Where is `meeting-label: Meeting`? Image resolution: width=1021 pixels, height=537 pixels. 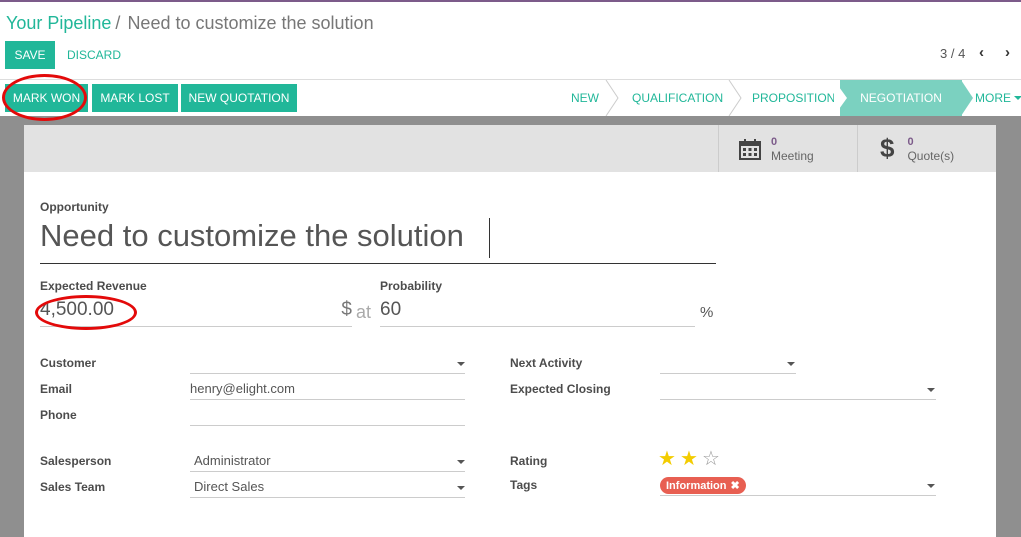 meeting-label: Meeting is located at coordinates (792, 155).